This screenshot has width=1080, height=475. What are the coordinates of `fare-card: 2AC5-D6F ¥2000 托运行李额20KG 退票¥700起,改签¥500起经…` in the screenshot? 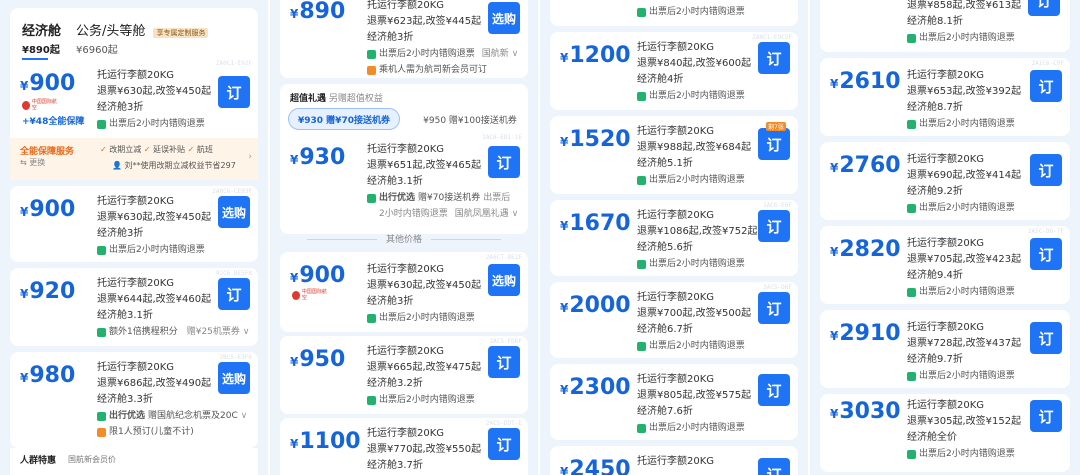 It's located at (674, 320).